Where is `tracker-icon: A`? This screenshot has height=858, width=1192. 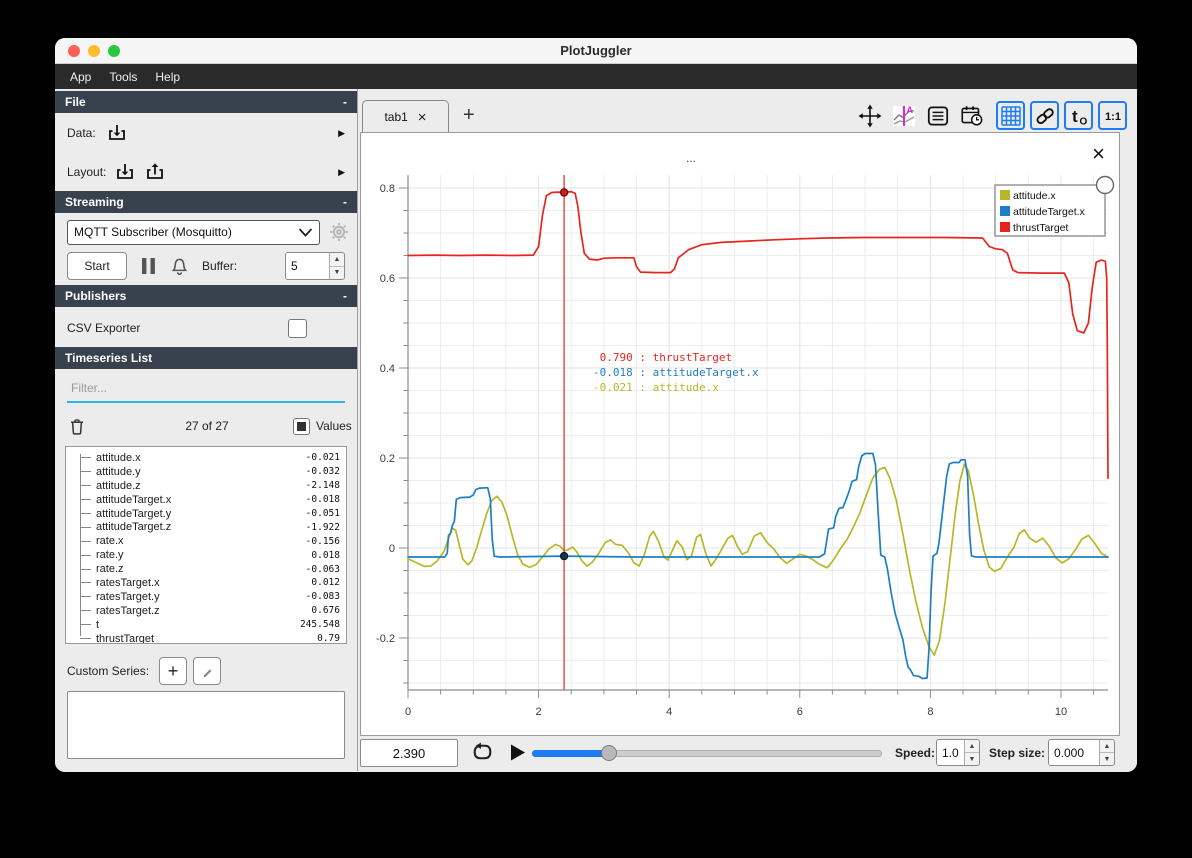 tracker-icon: A is located at coordinates (903, 115).